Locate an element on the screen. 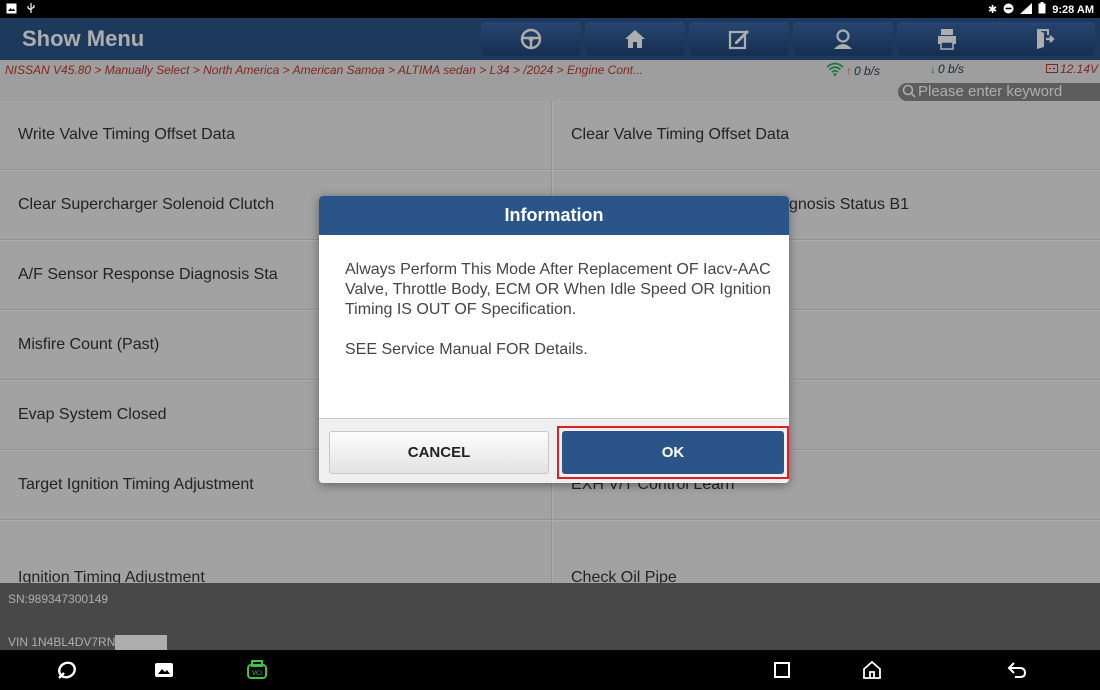 The height and width of the screenshot is (690, 1100). system-nav-bar: VCI is located at coordinates (550, 670).